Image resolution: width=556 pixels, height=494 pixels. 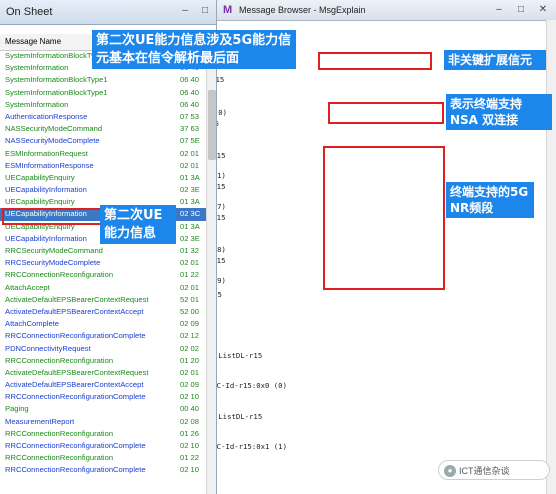 I want to click on message-code: 01 32, so click(x=190, y=250).